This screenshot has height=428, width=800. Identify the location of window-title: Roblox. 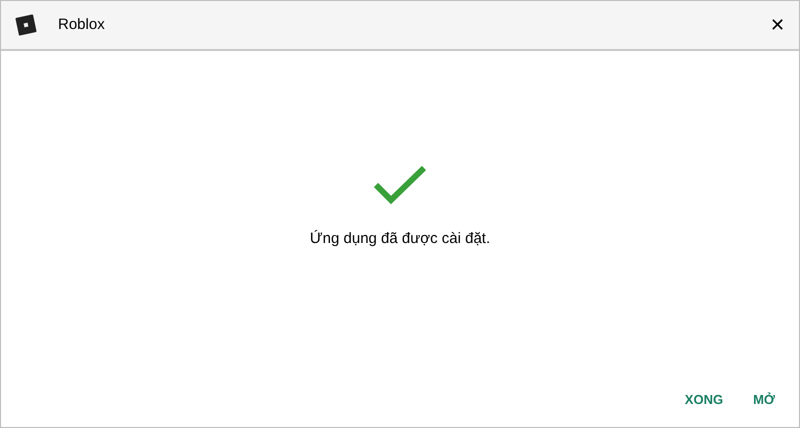
(81, 24).